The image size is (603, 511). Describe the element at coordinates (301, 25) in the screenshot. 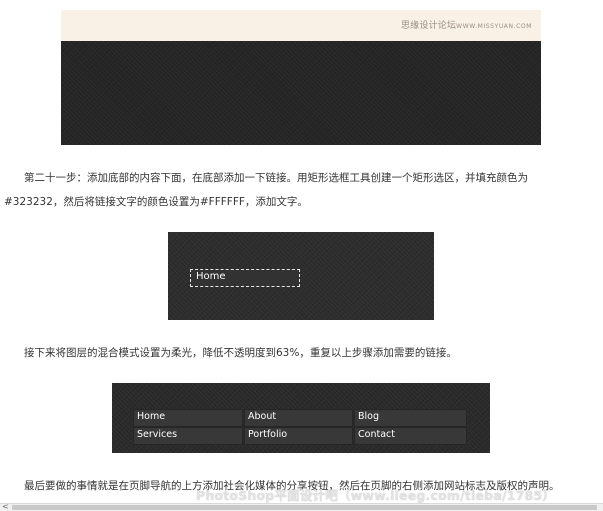

I see `header-band: 思缘设计论坛WWW.MISSYUAN.COM` at that location.